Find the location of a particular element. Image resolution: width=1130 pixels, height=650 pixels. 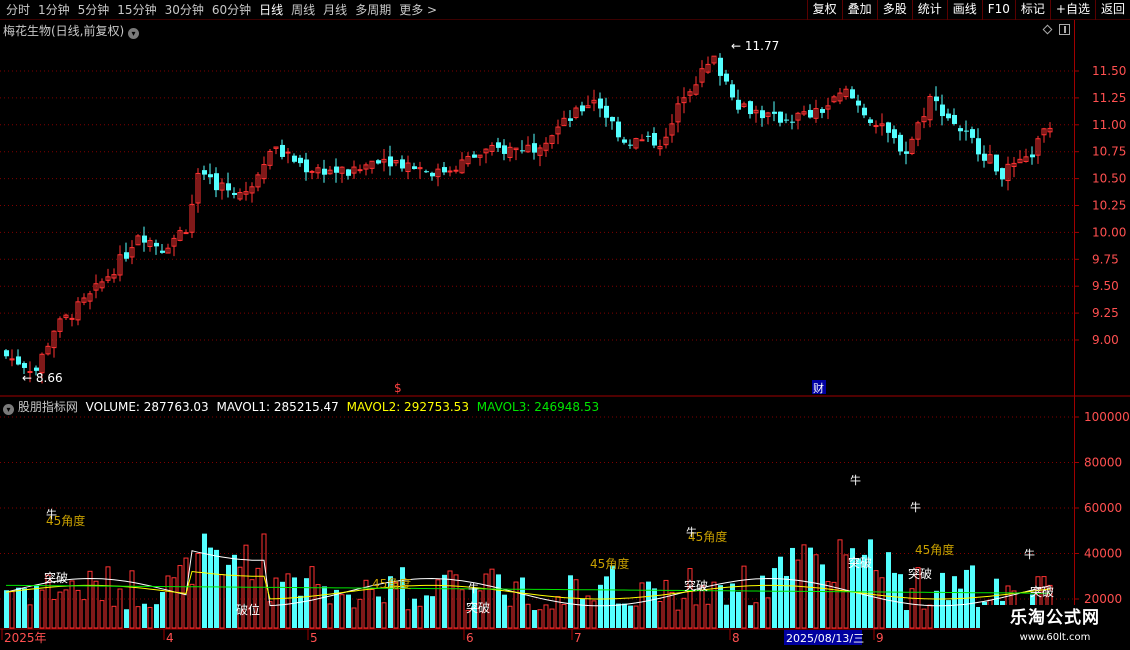

price-tick-label: 11.00 is located at coordinates (1109, 125).